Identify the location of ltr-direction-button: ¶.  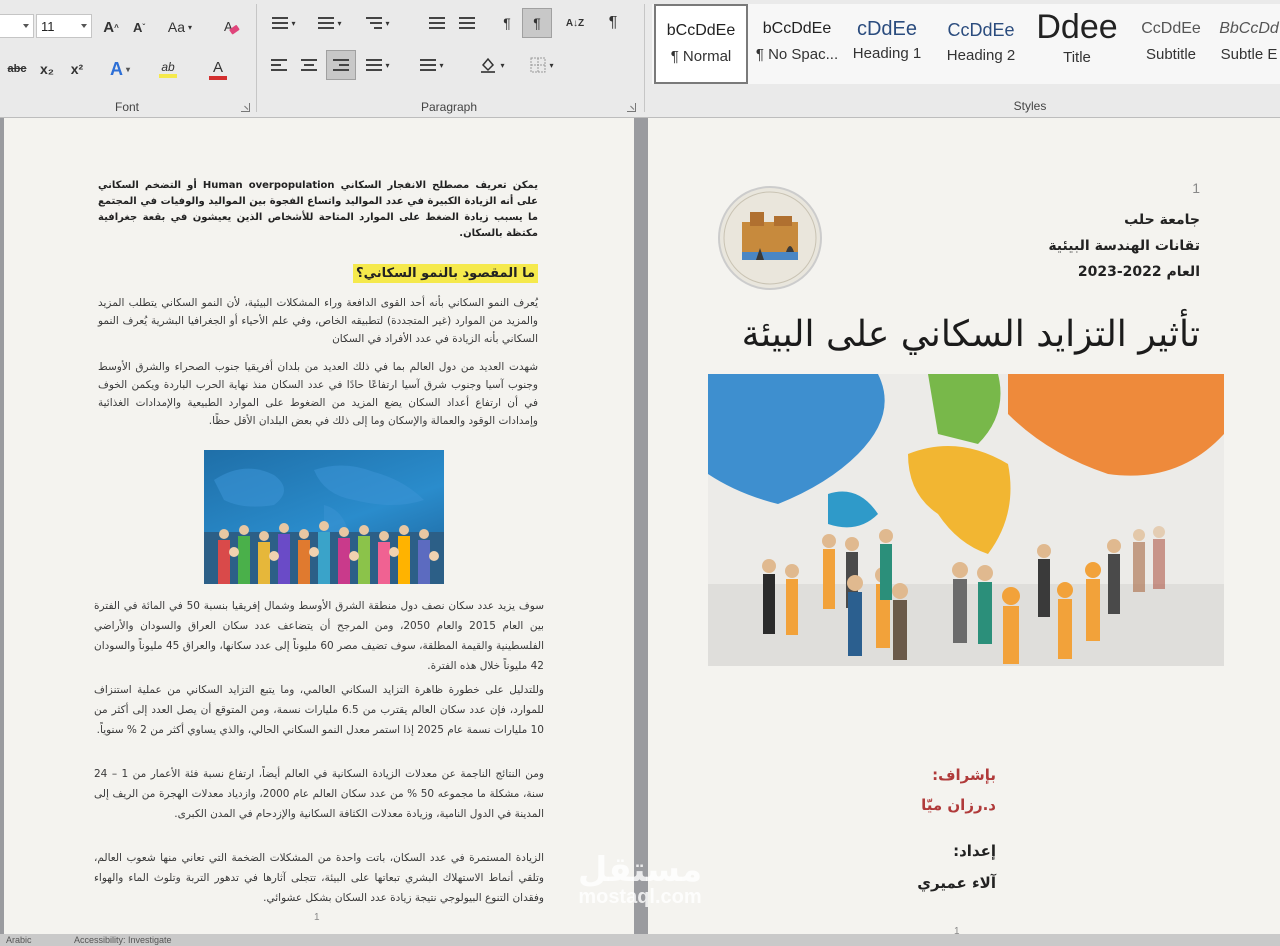
(507, 23).